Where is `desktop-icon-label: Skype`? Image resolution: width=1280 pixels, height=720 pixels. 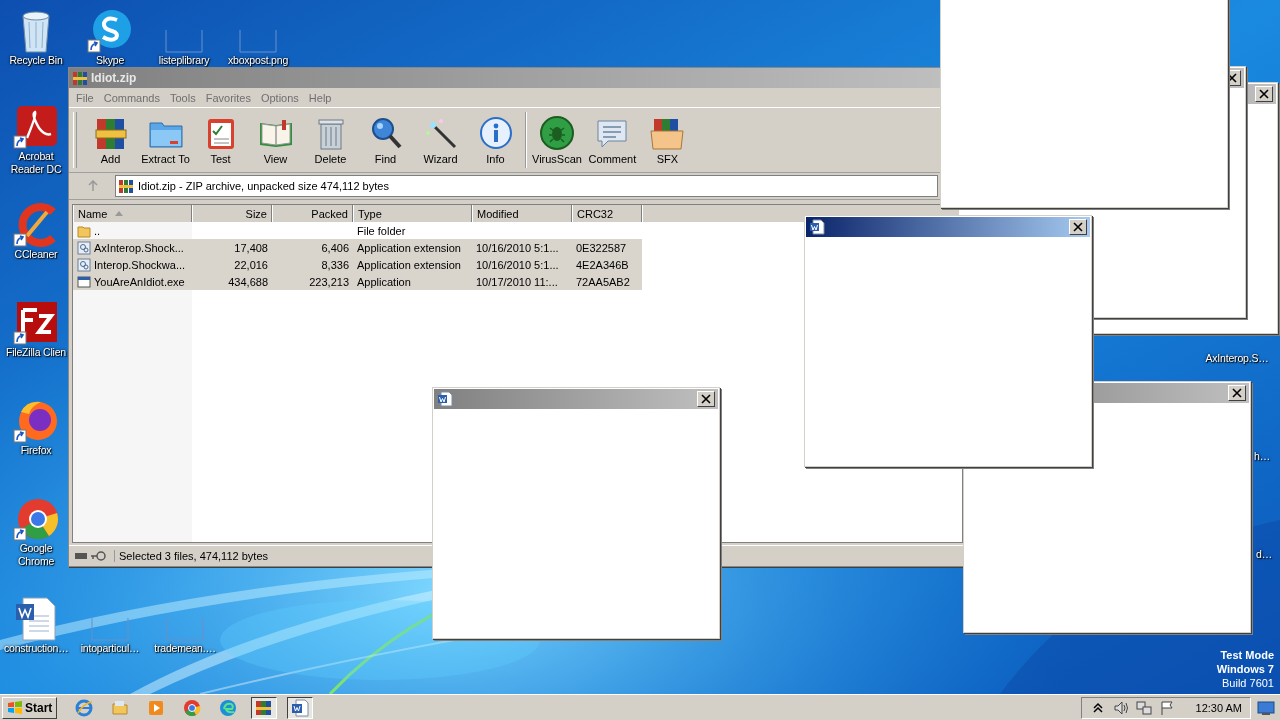 desktop-icon-label: Skype is located at coordinates (110, 60).